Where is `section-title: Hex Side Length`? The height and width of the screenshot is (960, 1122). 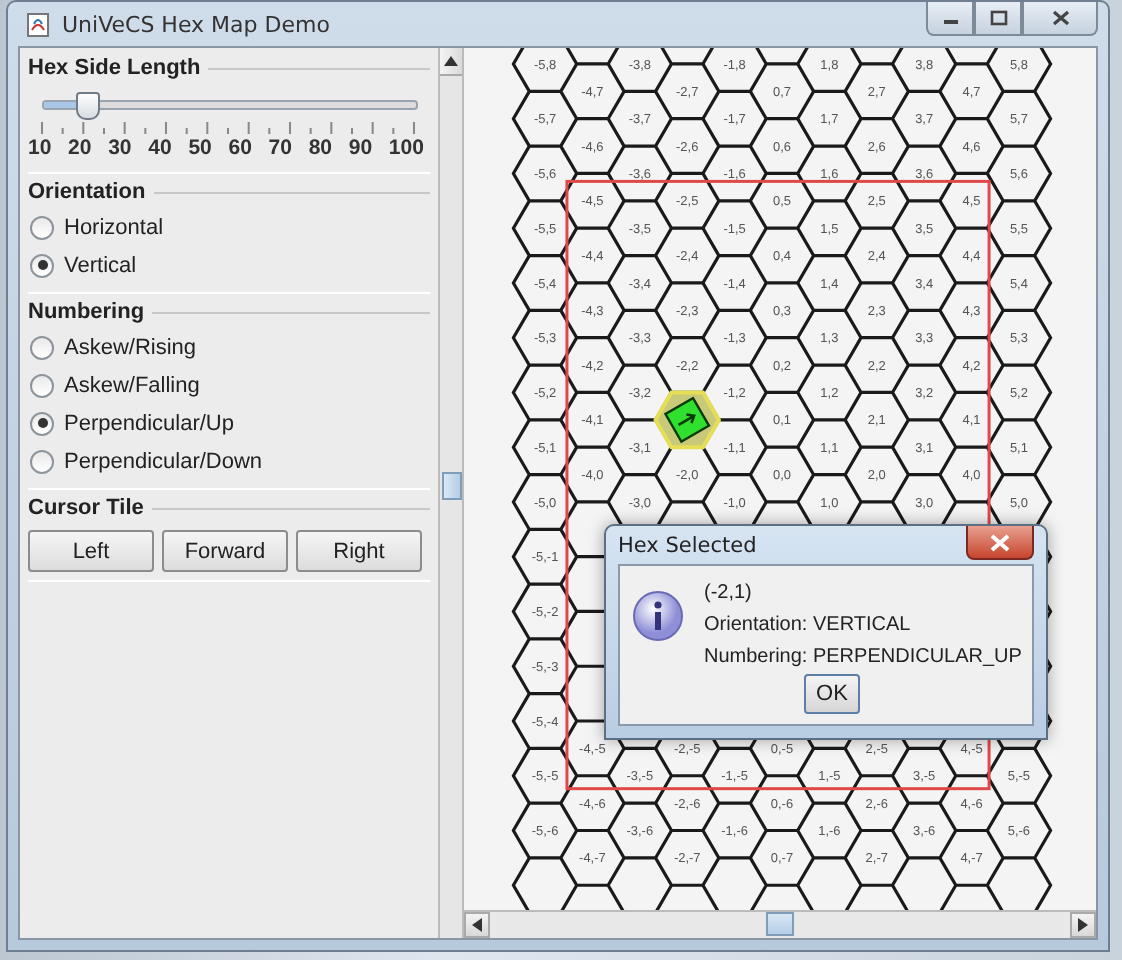
section-title: Hex Side Length is located at coordinates (114, 68).